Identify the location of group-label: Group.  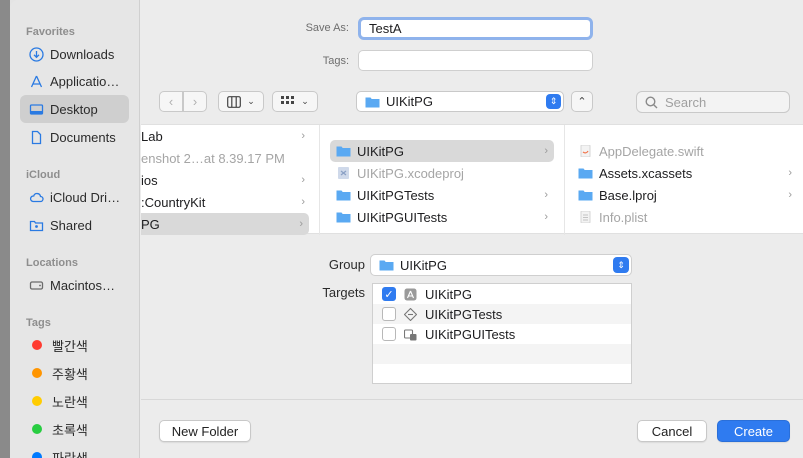
(346, 264).